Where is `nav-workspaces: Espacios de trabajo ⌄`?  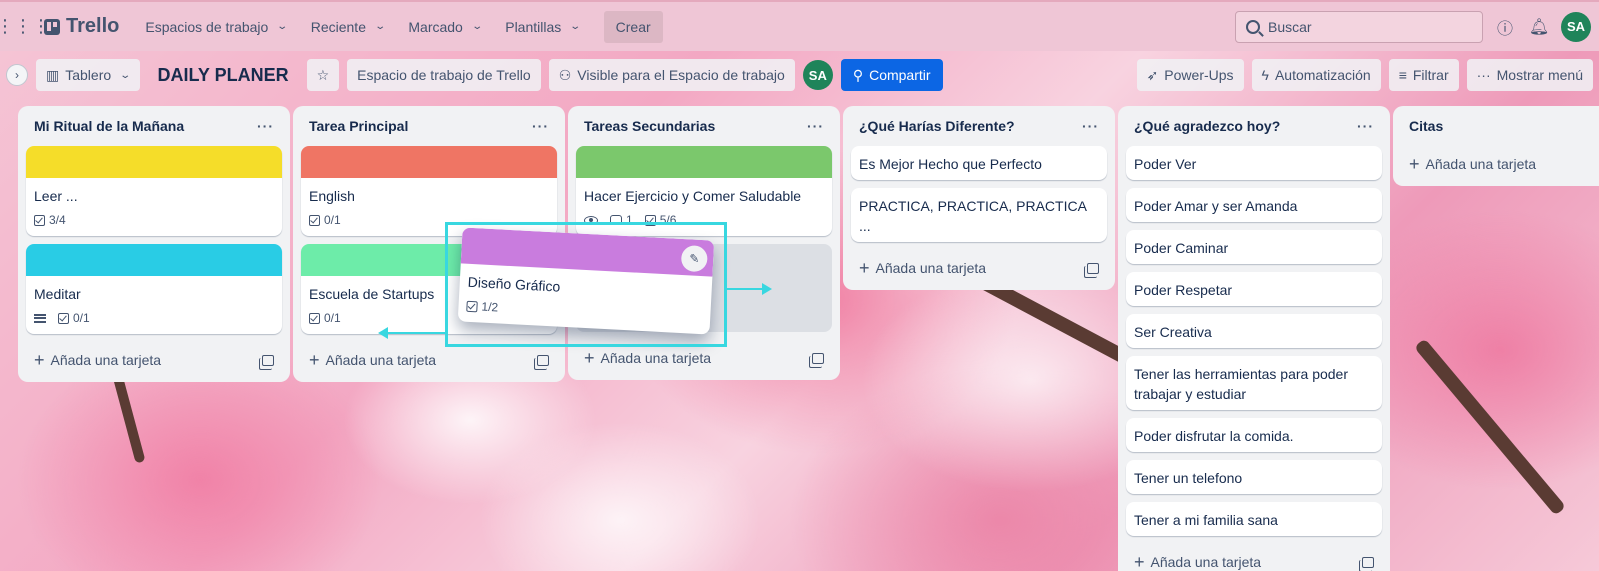
nav-workspaces: Espacios de trabajo ⌄ is located at coordinates (215, 27).